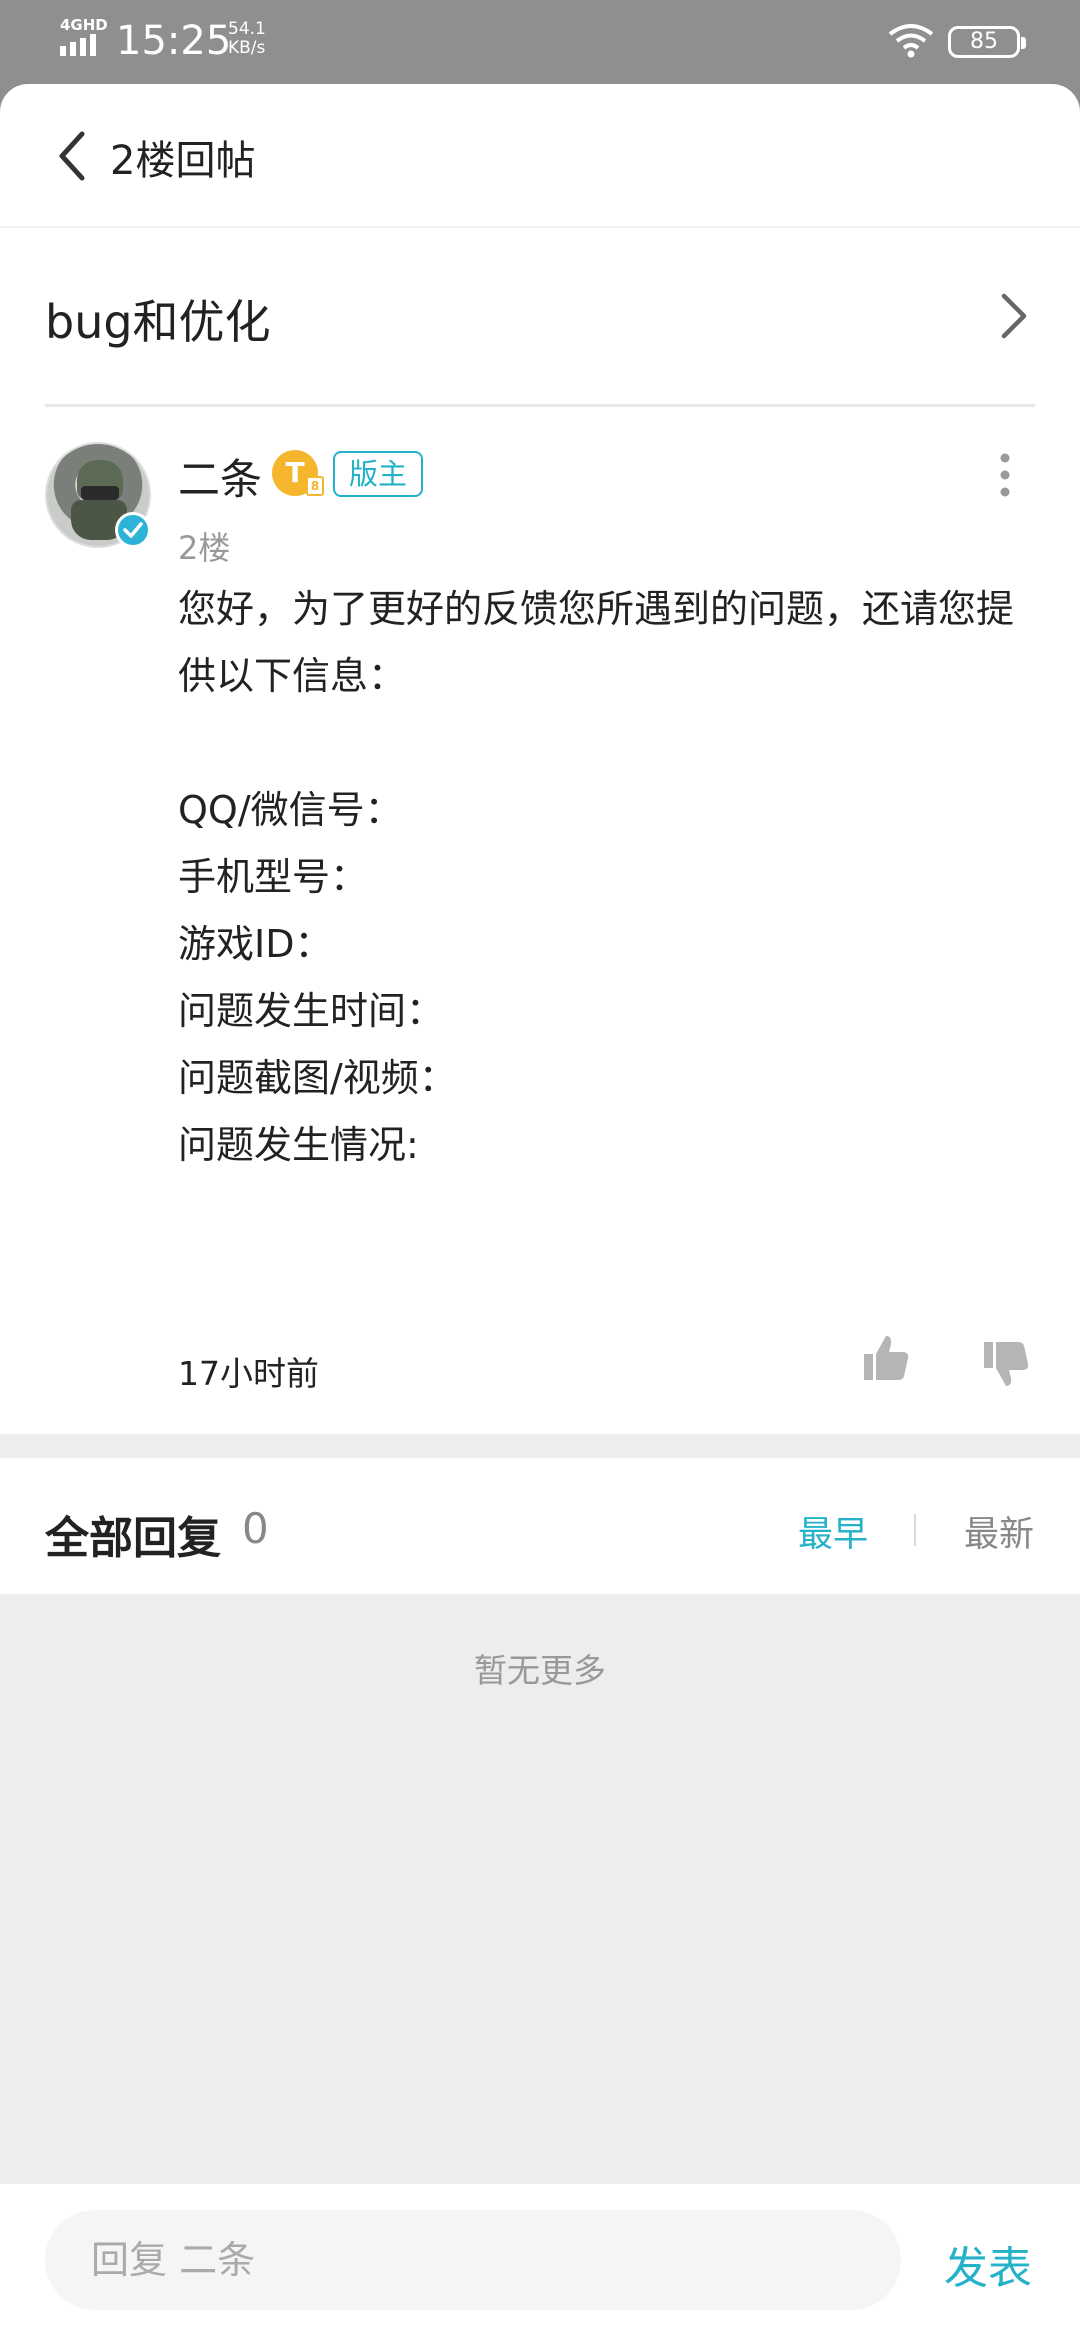 Image resolution: width=1080 pixels, height=2340 pixels. I want to click on floor-number: 2楼, so click(204, 548).